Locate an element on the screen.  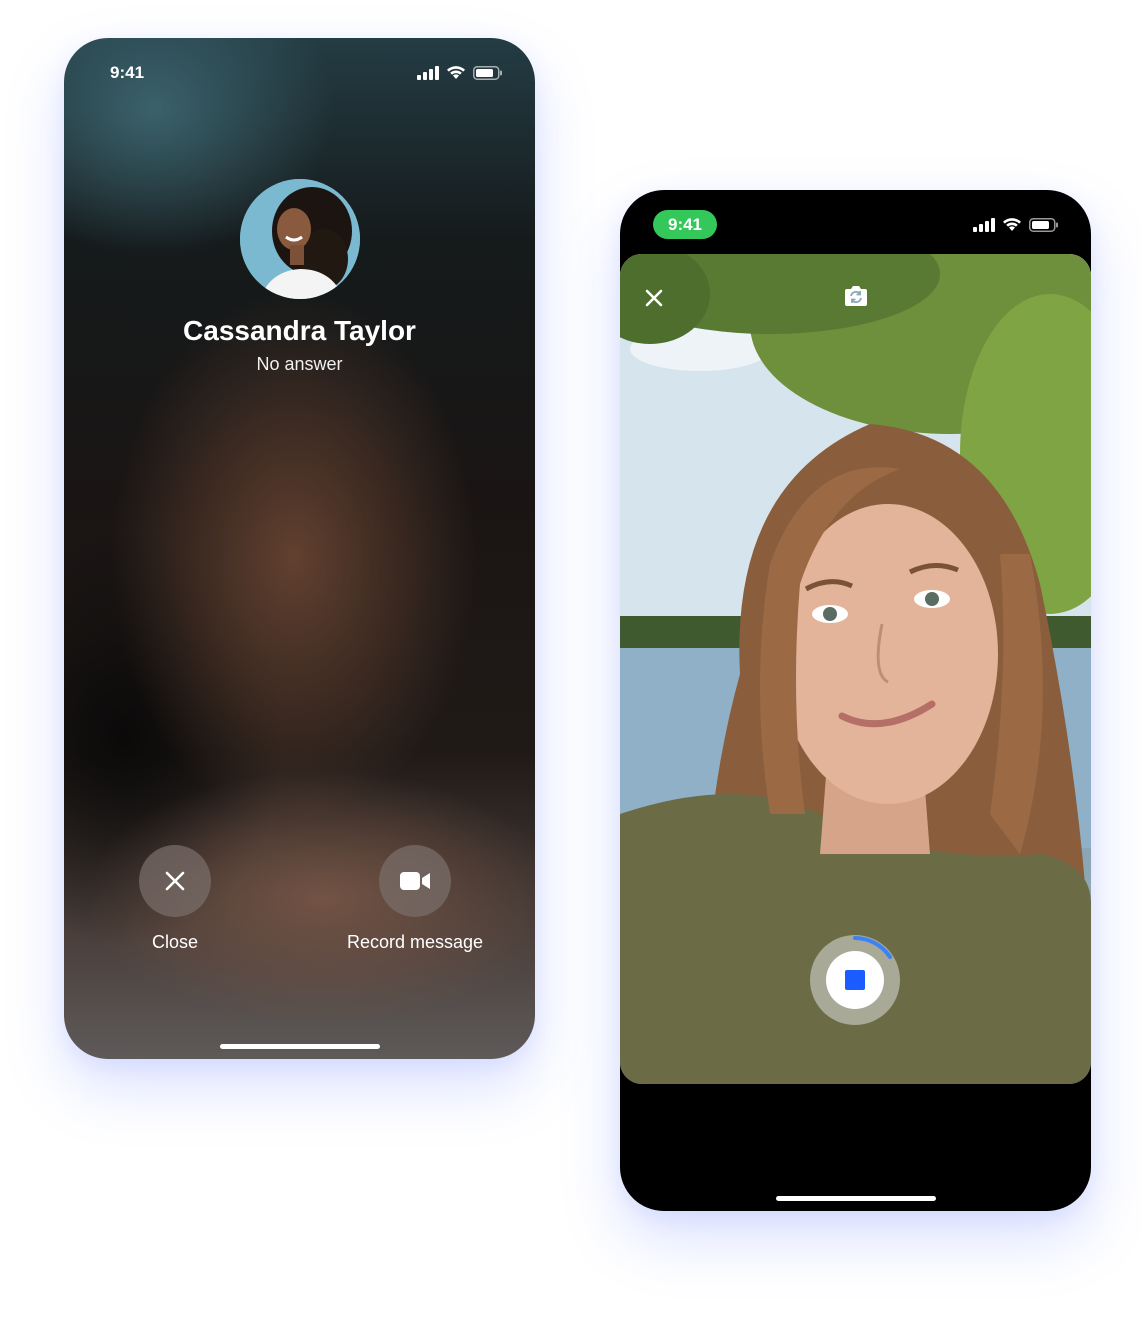
status-time: 9:41 is located at coordinates (127, 72).